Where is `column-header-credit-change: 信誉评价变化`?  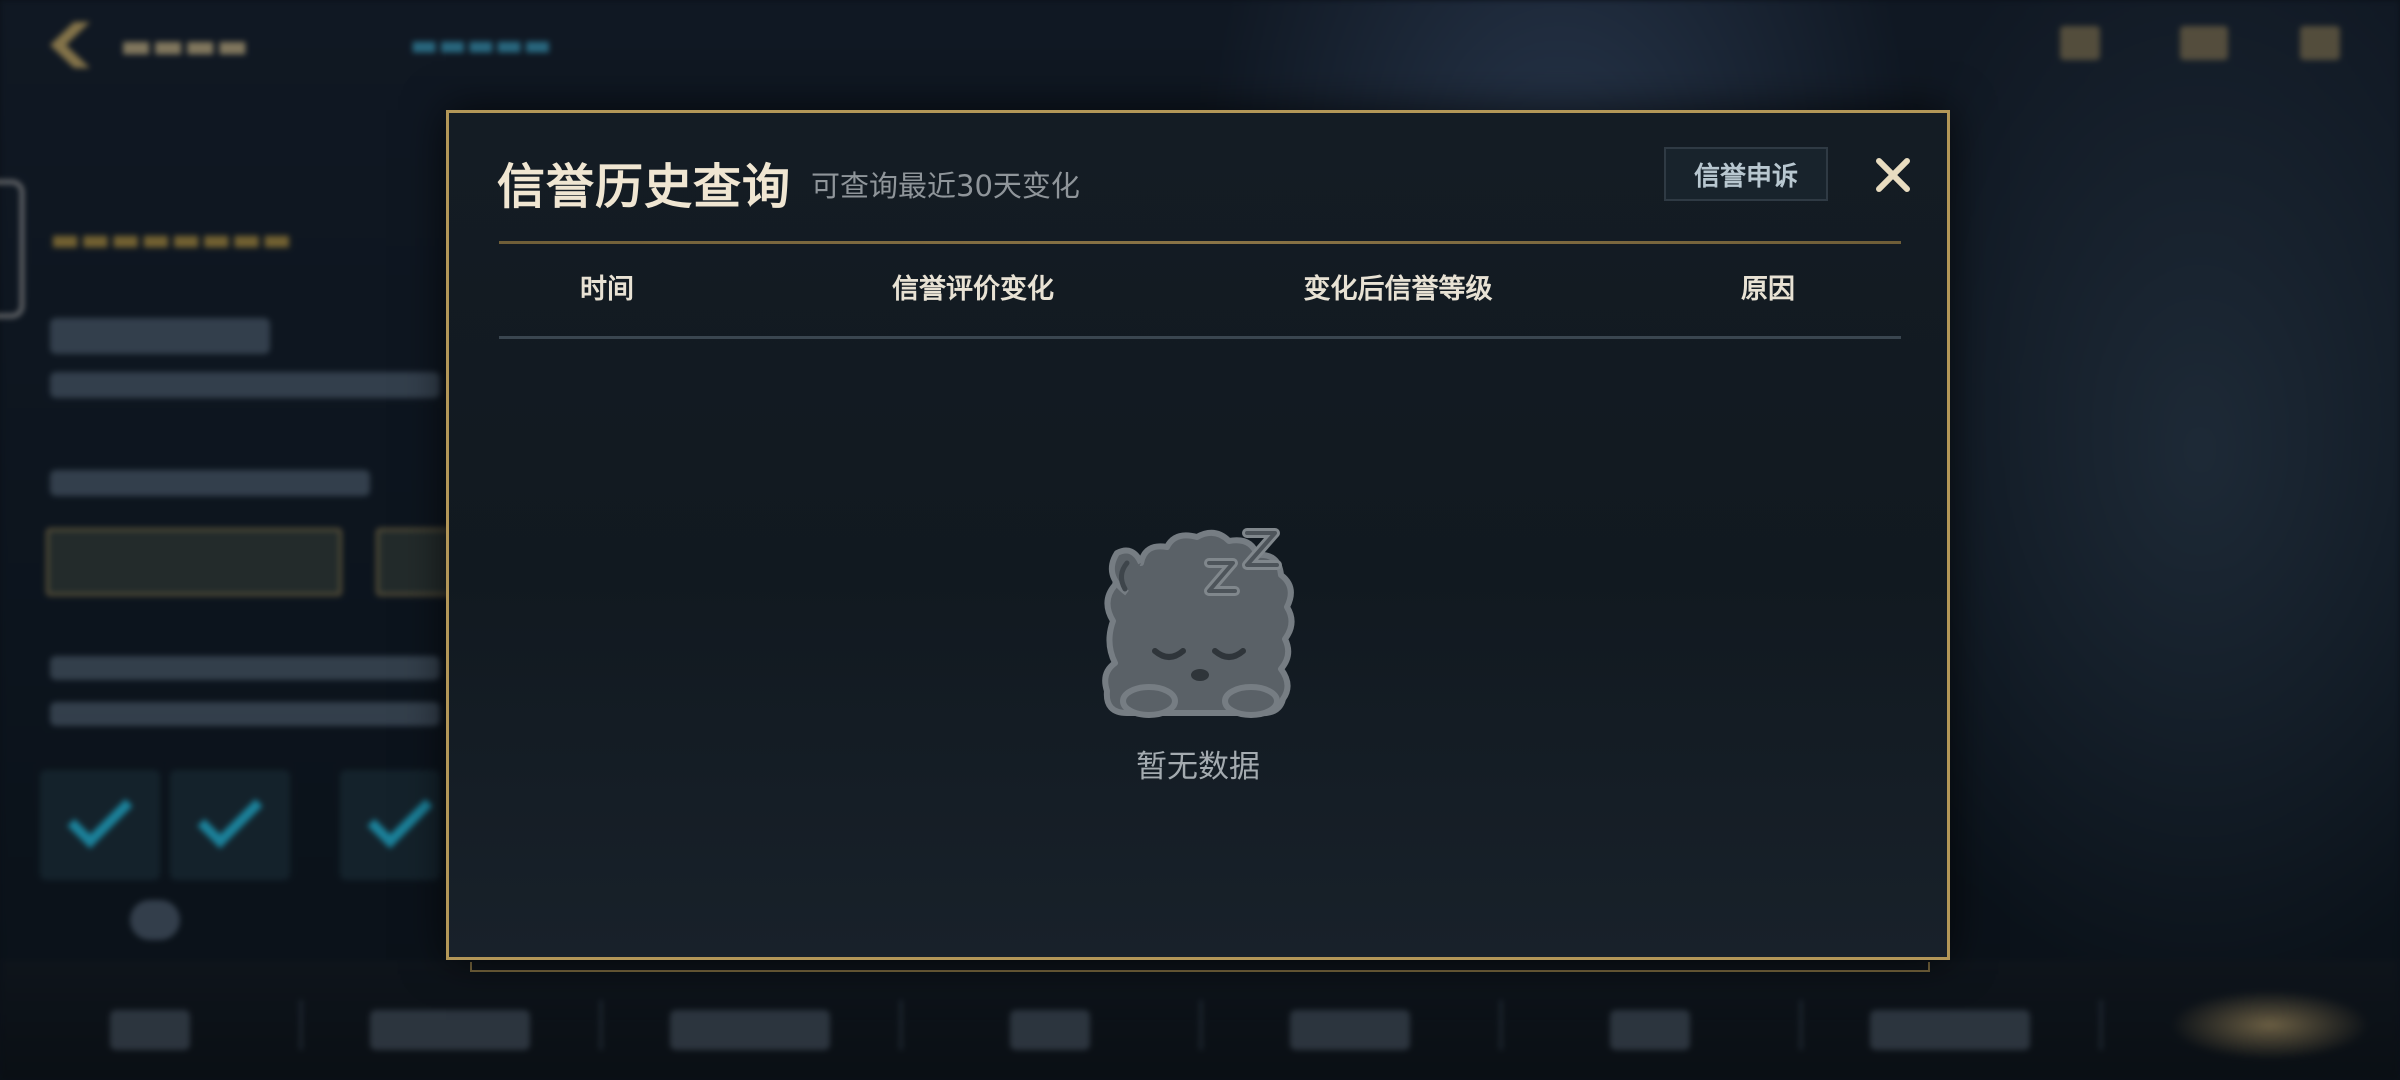
column-header-credit-change: 信誉评价变化 is located at coordinates (973, 289).